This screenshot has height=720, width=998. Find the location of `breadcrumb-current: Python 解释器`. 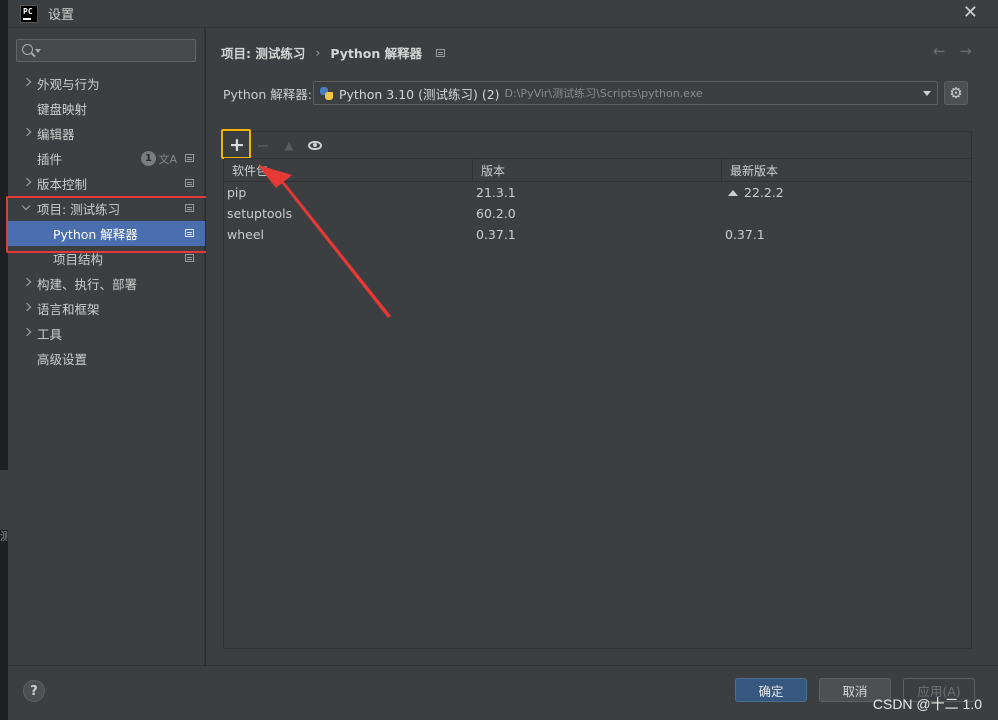

breadcrumb-current: Python 解释器 is located at coordinates (376, 53).